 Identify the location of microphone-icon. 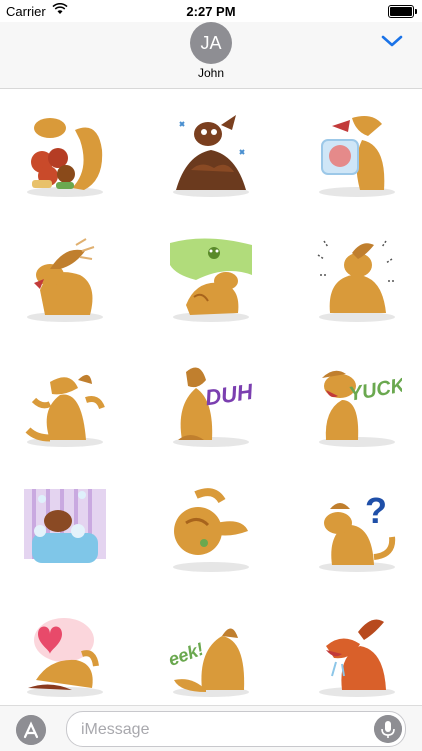
(388, 729).